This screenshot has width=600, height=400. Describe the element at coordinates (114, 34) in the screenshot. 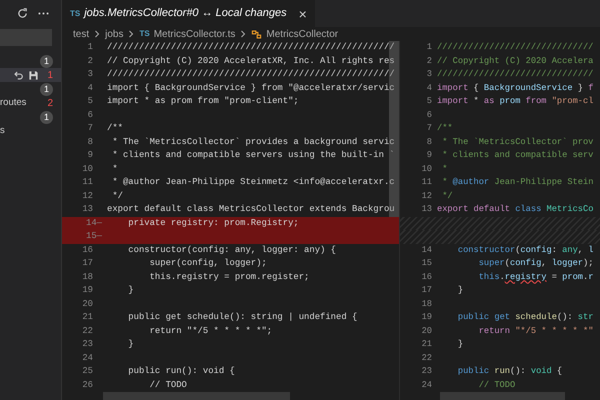

I see `breadcrumb-item: jobs` at that location.